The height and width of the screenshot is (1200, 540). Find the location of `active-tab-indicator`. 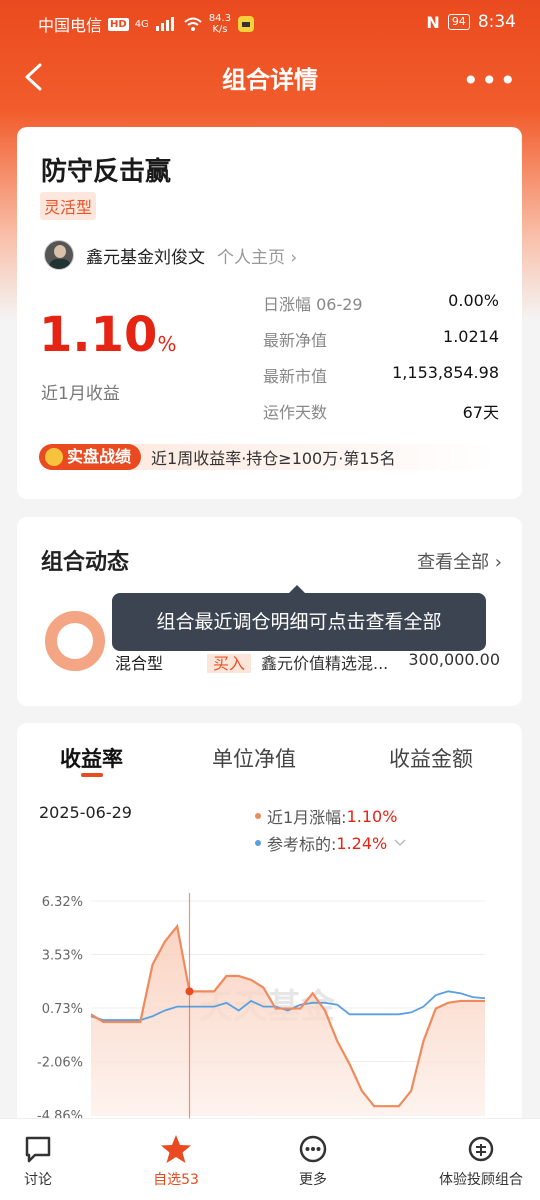

active-tab-indicator is located at coordinates (92, 775).